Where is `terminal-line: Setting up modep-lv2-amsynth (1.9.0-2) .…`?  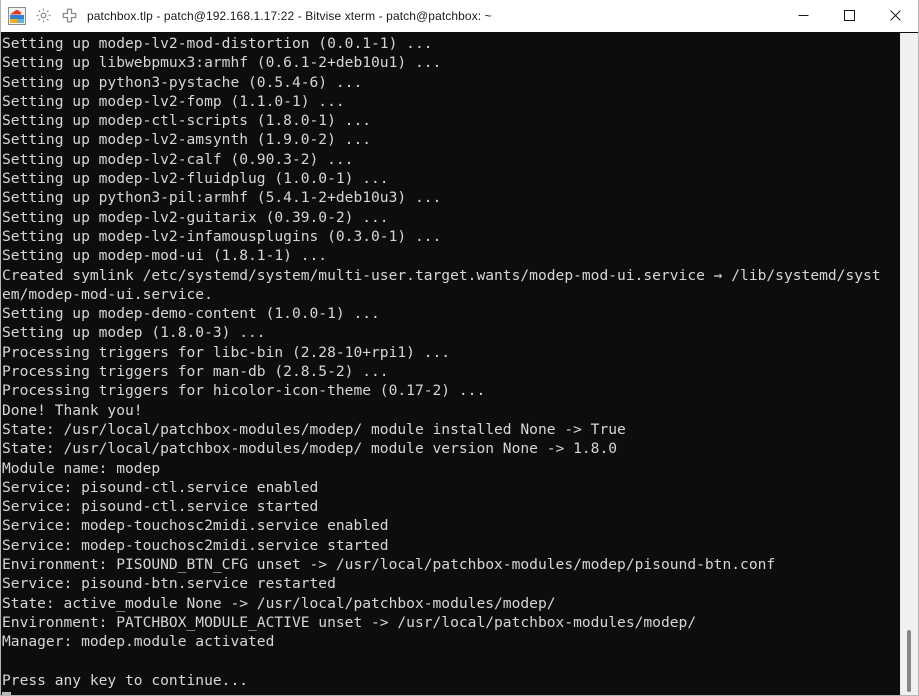
terminal-line: Setting up modep-lv2-amsynth (1.9.0-2) .… is located at coordinates (187, 140).